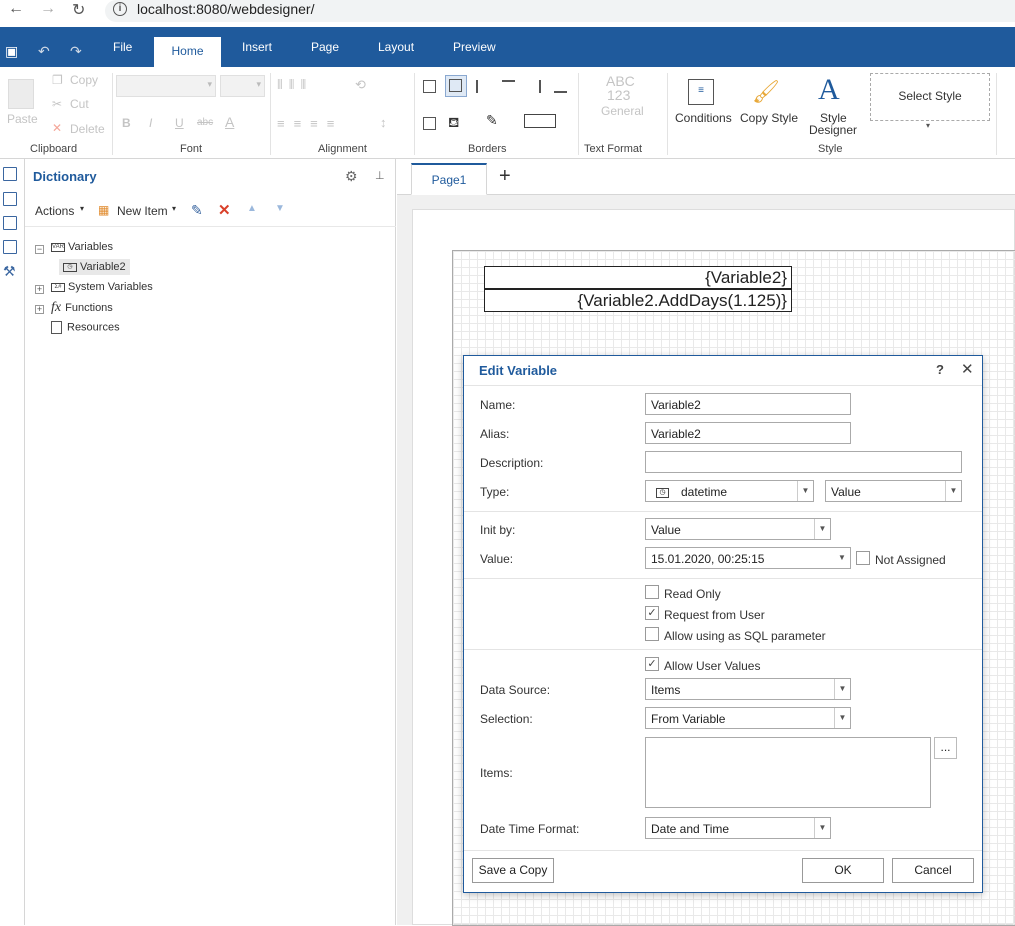 This screenshot has width=1015, height=926. What do you see at coordinates (940, 369) in the screenshot?
I see `help-icon: ?` at bounding box center [940, 369].